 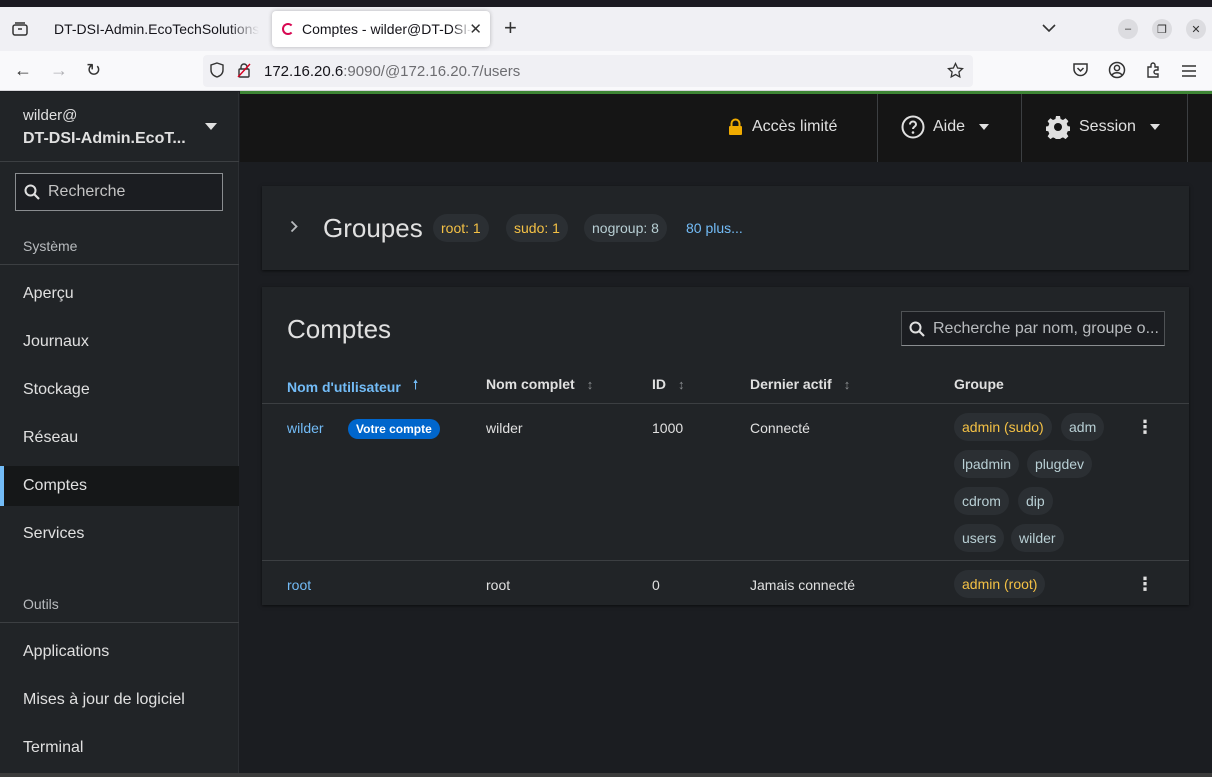 I want to click on id-cell: 0, so click(x=656, y=585).